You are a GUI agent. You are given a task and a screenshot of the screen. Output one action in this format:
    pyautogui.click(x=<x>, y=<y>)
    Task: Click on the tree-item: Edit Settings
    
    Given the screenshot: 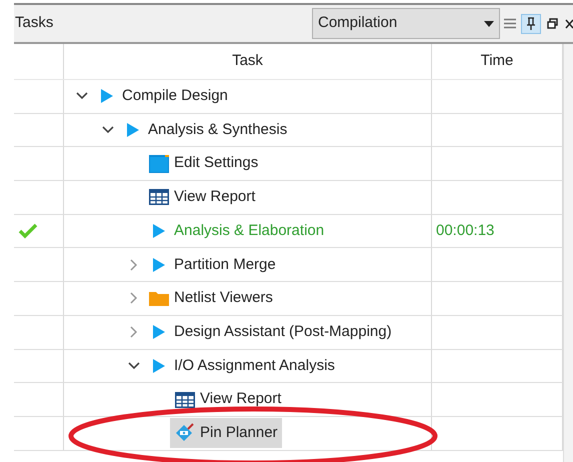 What is the action you would take?
    pyautogui.click(x=203, y=163)
    